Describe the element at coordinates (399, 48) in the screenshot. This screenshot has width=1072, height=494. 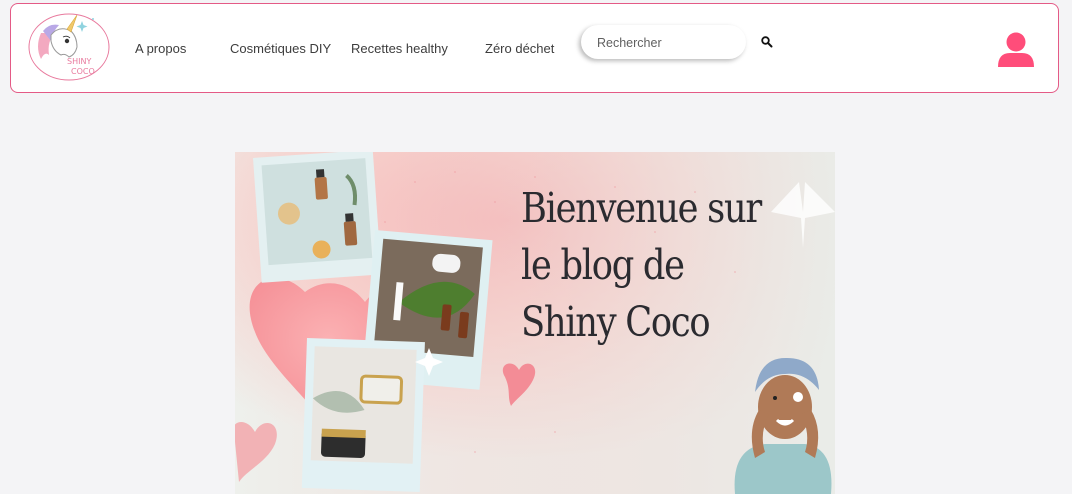
I see `nav-link-recettes-healthy: Recettes healthy` at that location.